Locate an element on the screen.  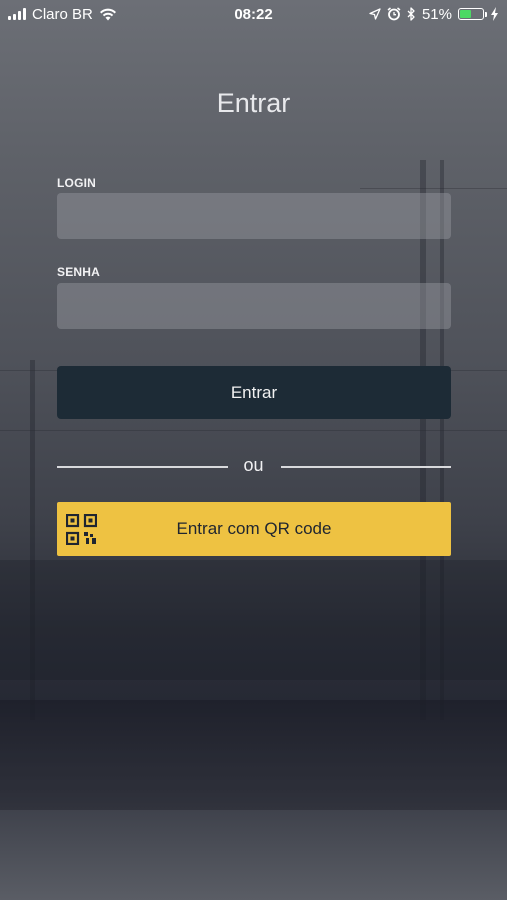
login-input is located at coordinates (254, 216).